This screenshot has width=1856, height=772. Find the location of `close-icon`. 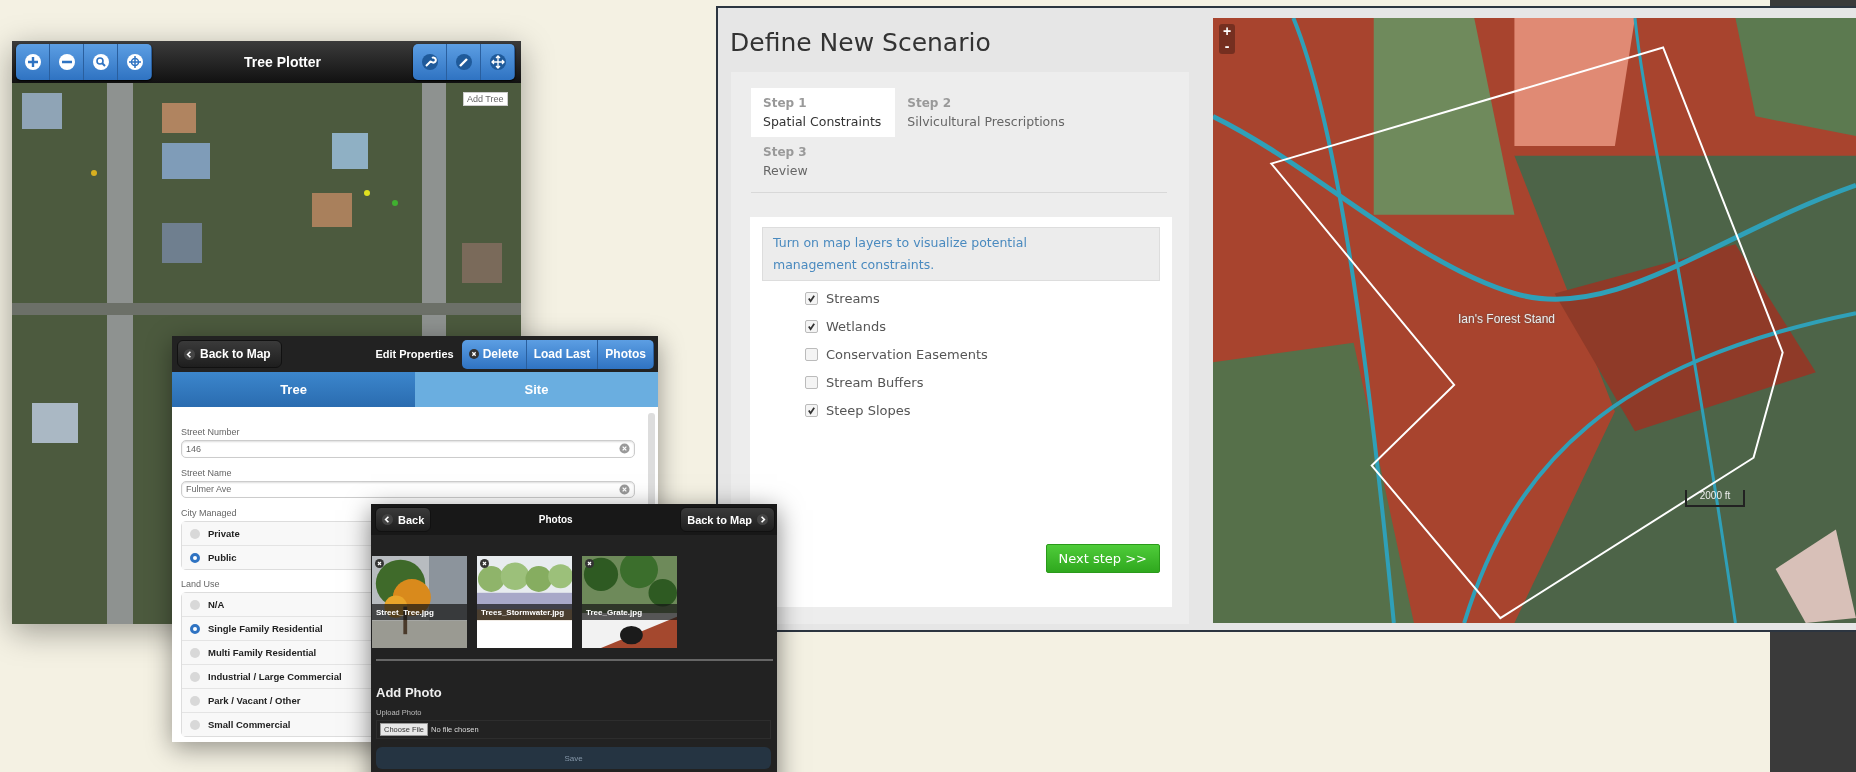

close-icon is located at coordinates (589, 563).